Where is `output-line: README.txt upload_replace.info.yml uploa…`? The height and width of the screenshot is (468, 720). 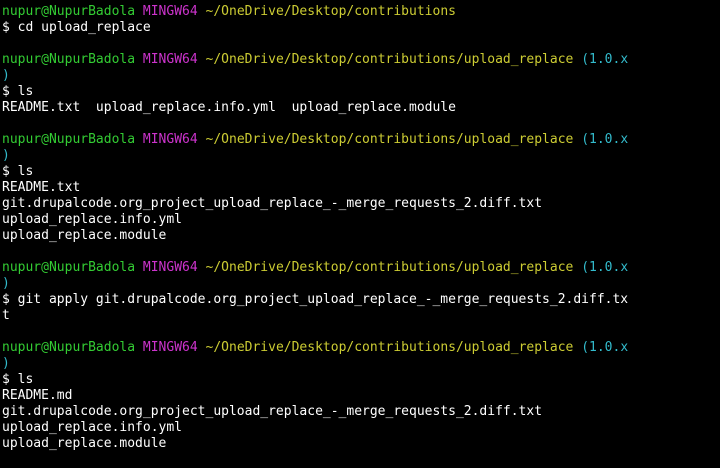 output-line: README.txt upload_replace.info.yml uploa… is located at coordinates (361, 108).